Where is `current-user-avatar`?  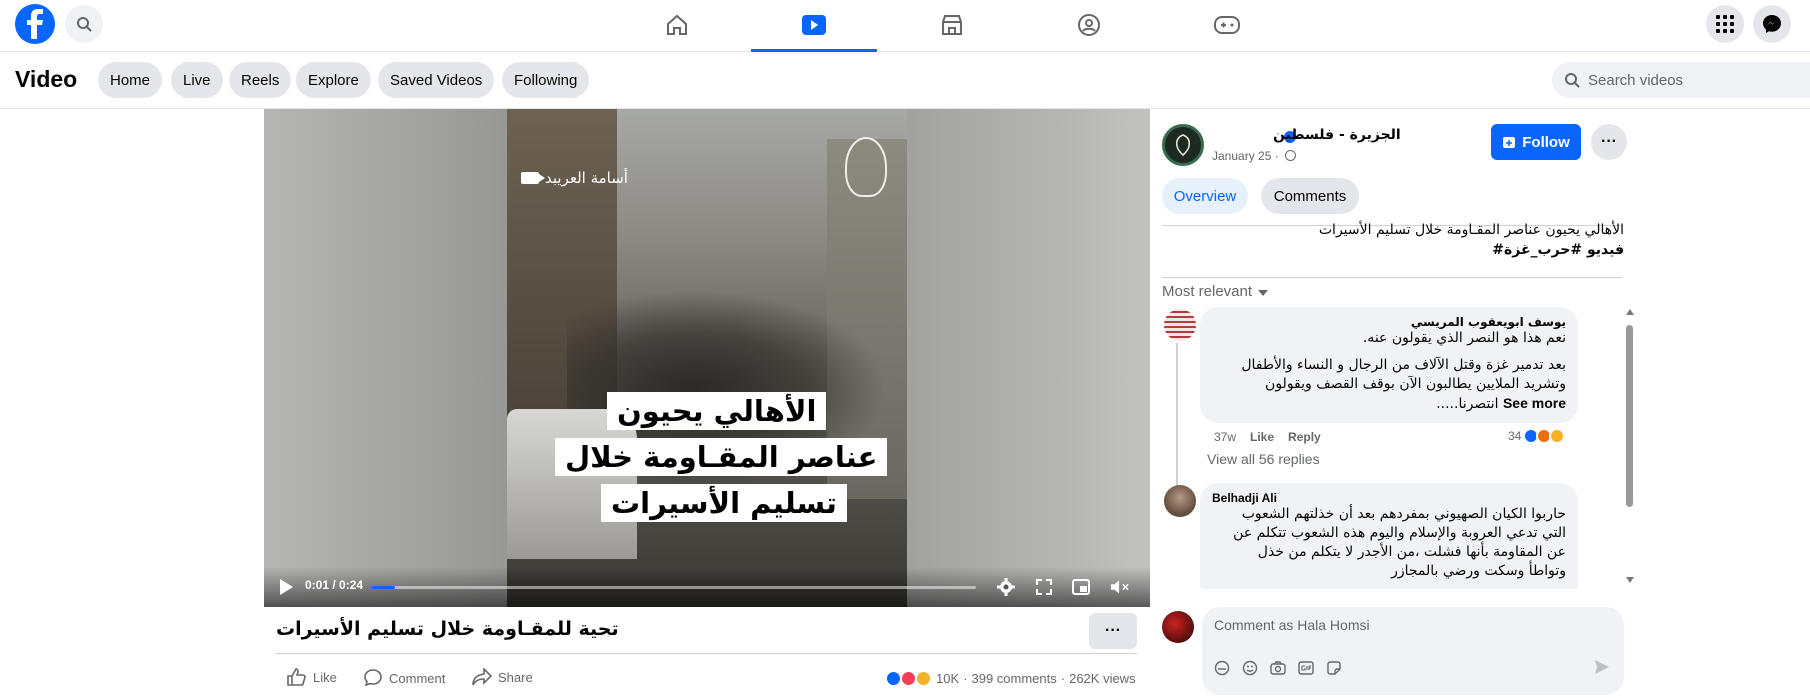
current-user-avatar is located at coordinates (1178, 627).